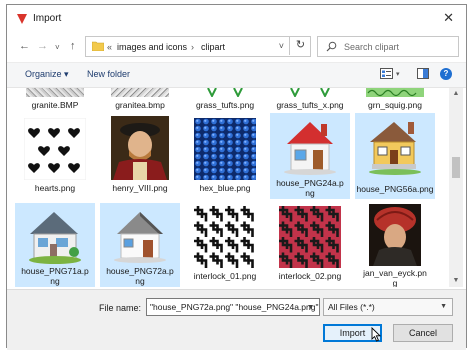  Describe the element at coordinates (55, 92) in the screenshot. I see `granite-thumbnail` at that location.